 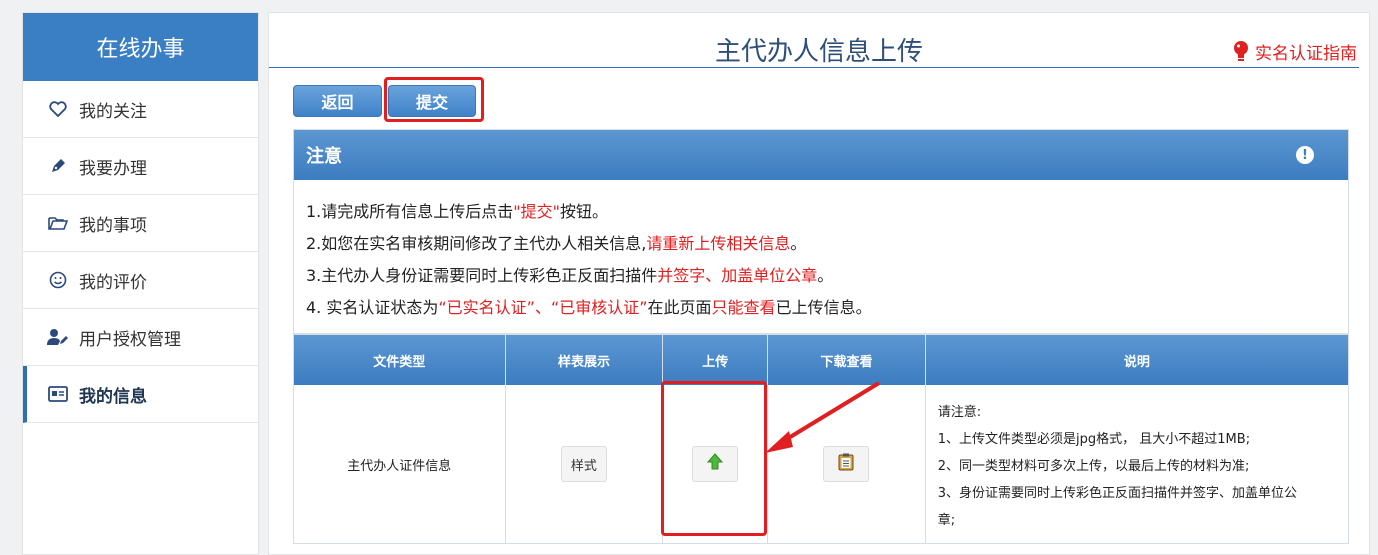 I want to click on sidebar-item-reviews: 我的评价, so click(x=140, y=280).